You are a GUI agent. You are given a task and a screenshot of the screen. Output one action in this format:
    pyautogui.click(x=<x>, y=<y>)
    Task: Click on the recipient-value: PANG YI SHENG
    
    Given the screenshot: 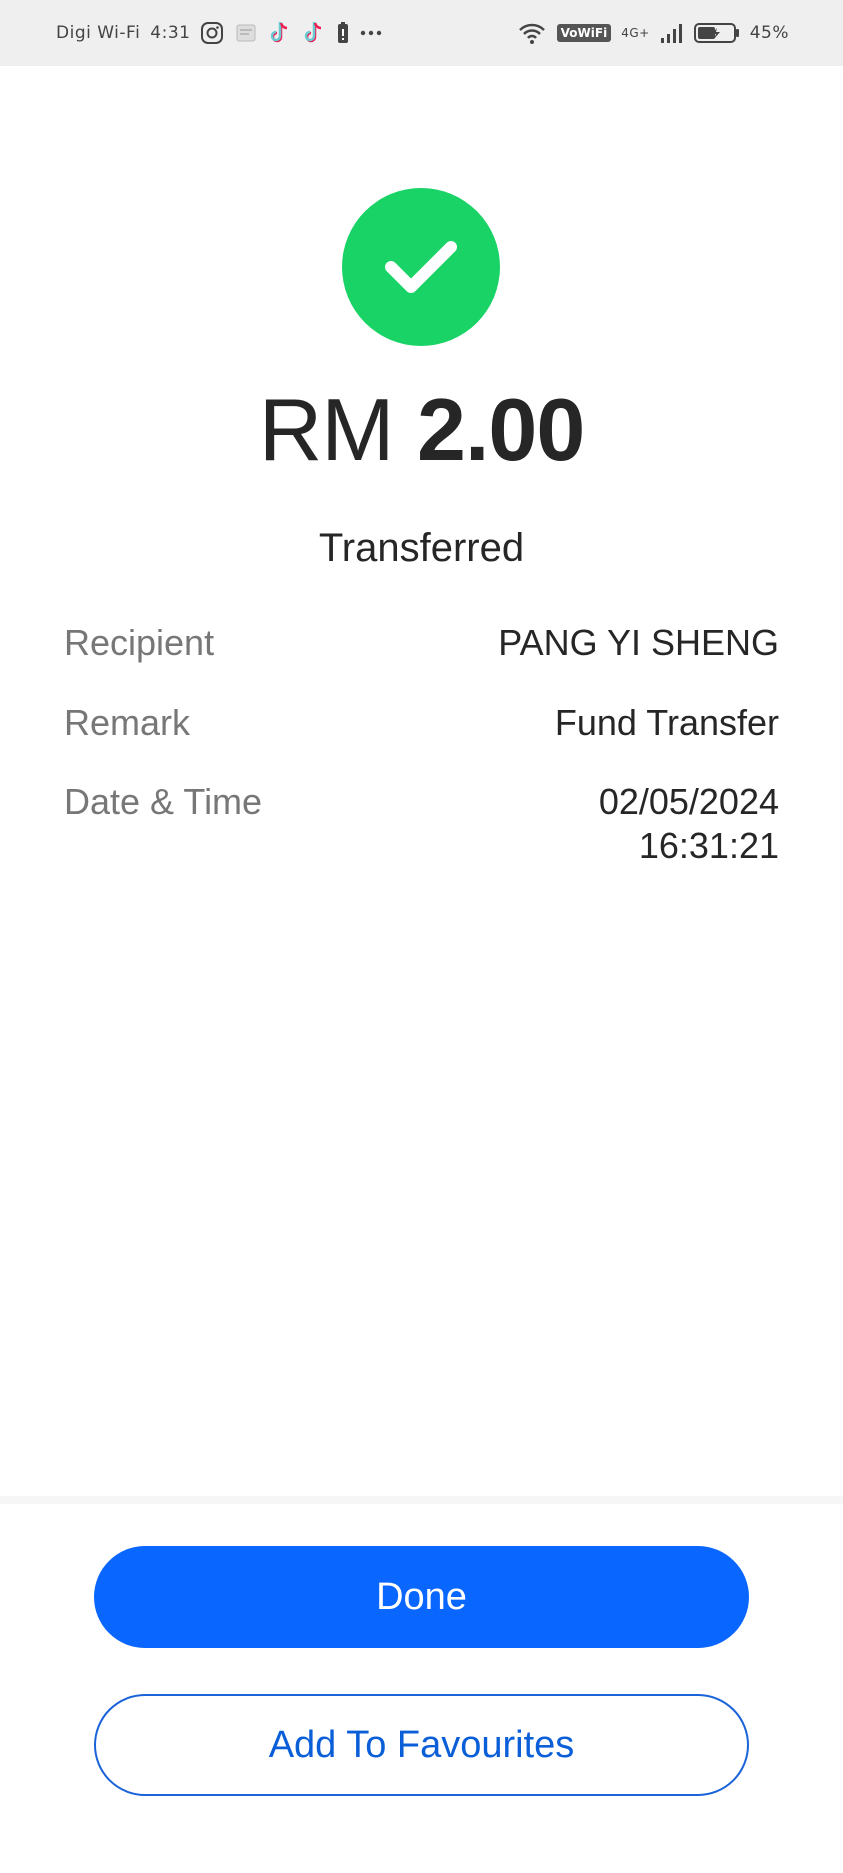 What is the action you would take?
    pyautogui.click(x=638, y=642)
    